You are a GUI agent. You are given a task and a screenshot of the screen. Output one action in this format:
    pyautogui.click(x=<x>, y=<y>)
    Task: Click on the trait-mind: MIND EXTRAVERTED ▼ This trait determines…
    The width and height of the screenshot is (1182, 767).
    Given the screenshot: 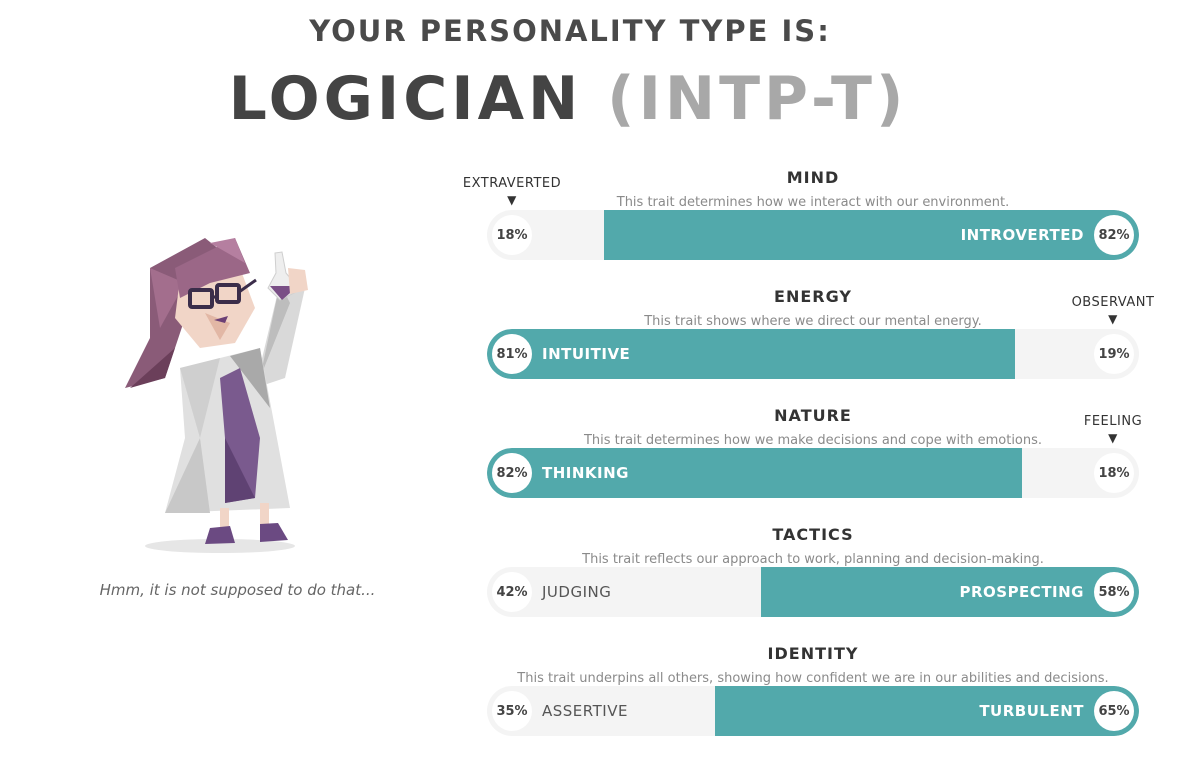 What is the action you would take?
    pyautogui.click(x=591, y=223)
    